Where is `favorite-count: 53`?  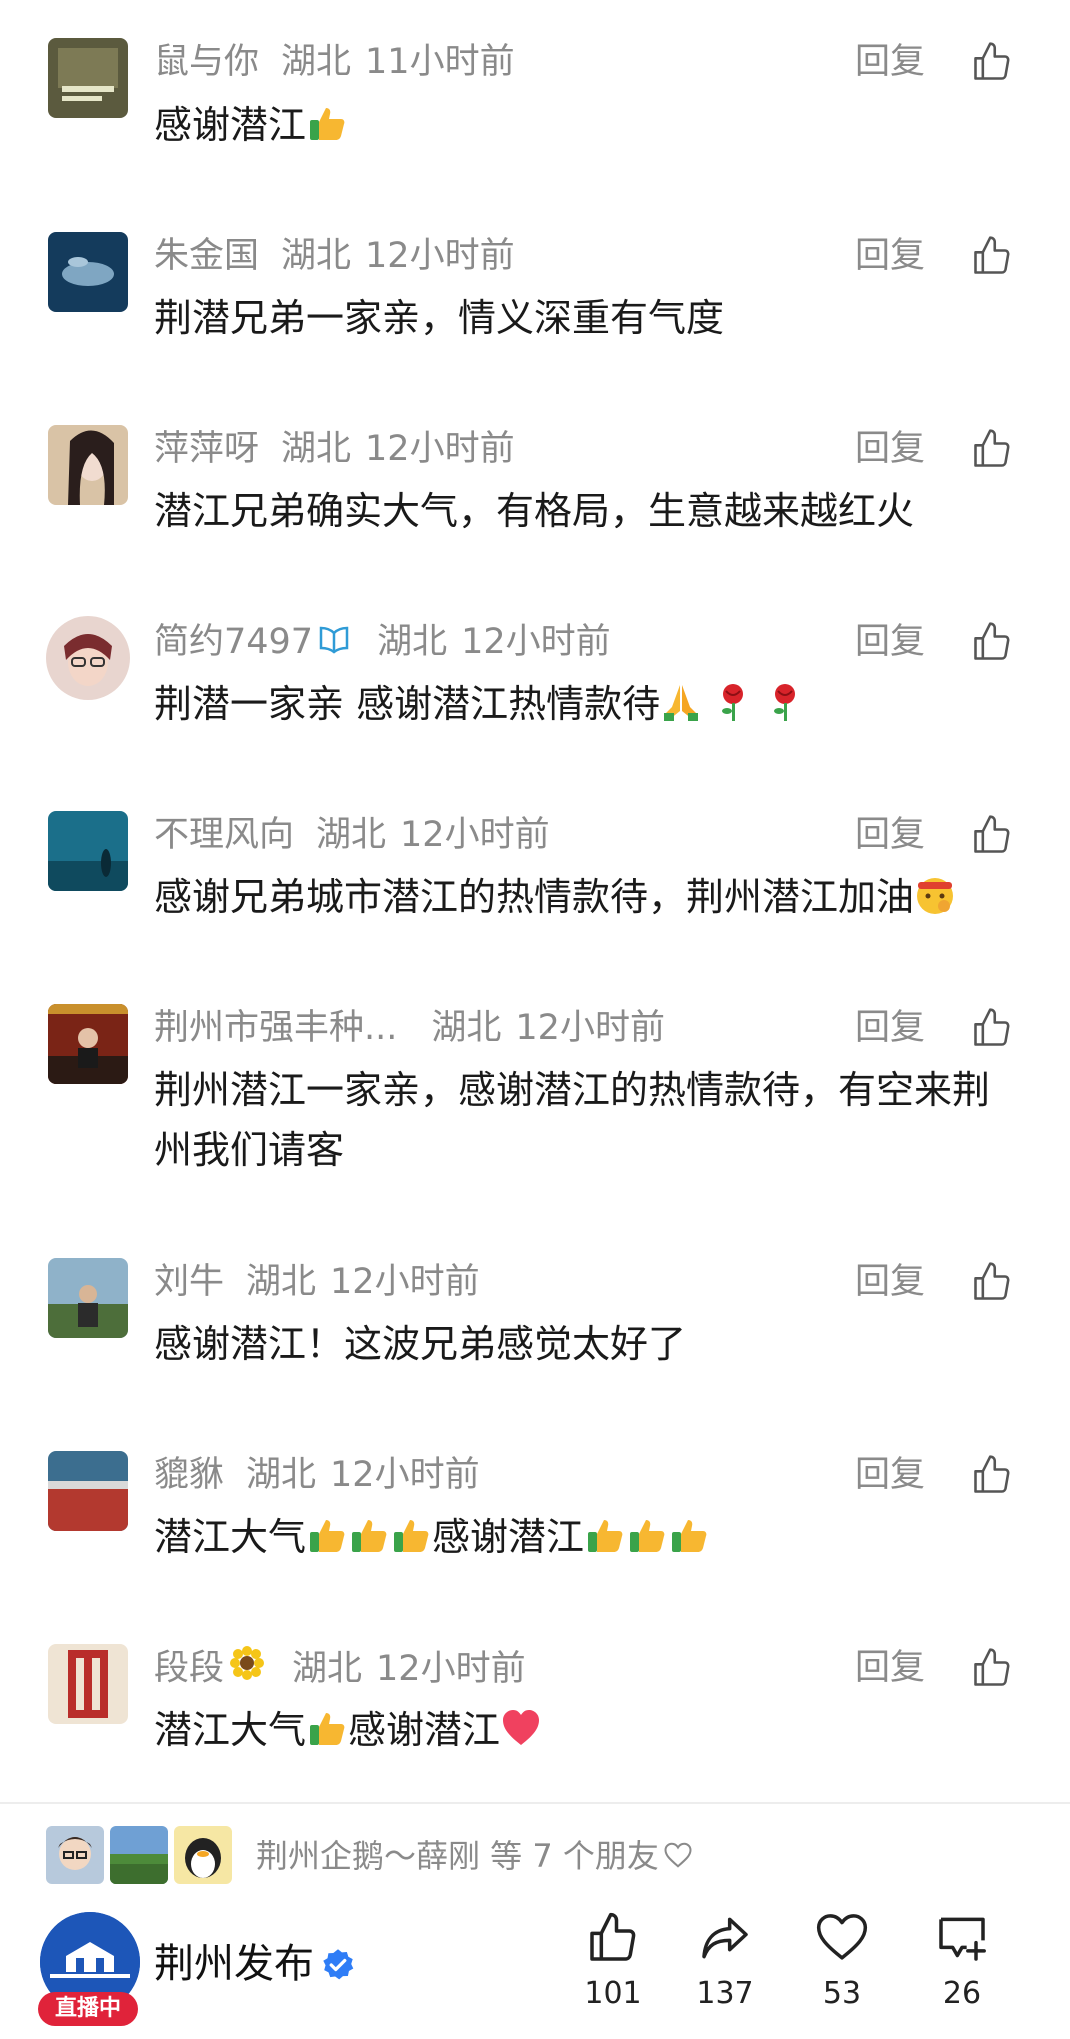
favorite-count: 53 is located at coordinates (842, 1993).